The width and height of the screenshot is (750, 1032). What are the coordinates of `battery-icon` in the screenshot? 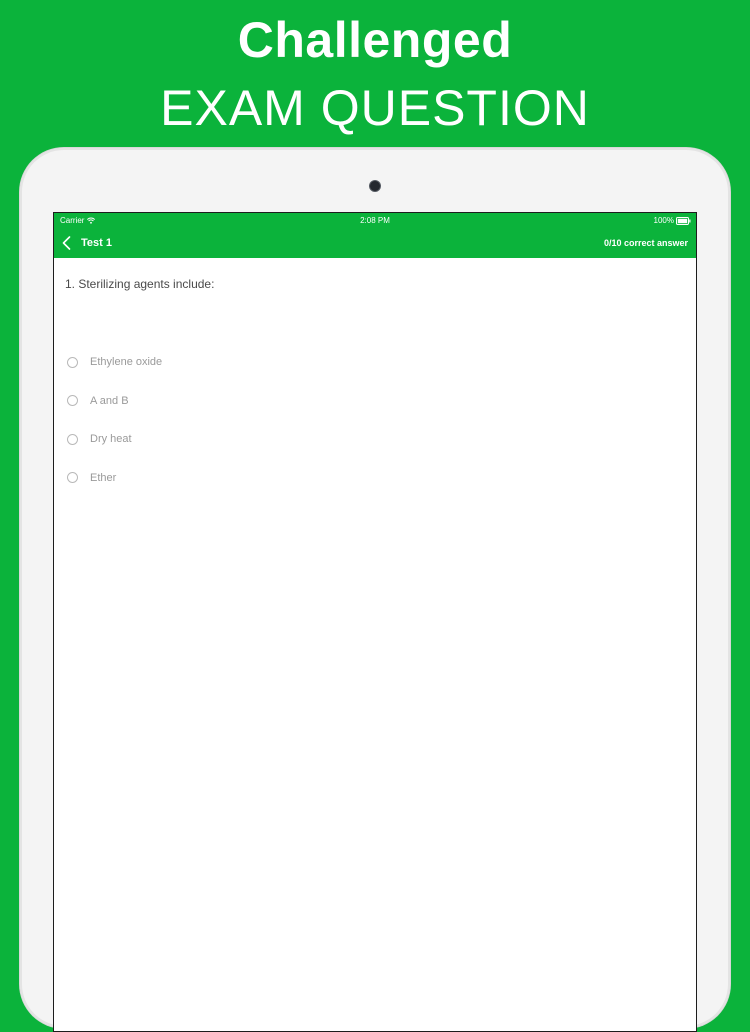 It's located at (683, 221).